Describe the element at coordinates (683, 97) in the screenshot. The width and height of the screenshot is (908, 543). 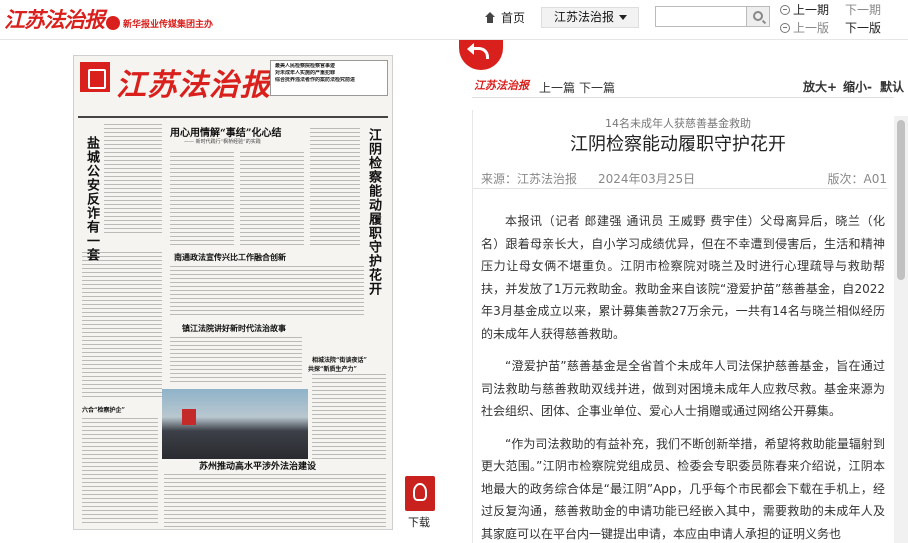
I see `toolbar-divider` at that location.